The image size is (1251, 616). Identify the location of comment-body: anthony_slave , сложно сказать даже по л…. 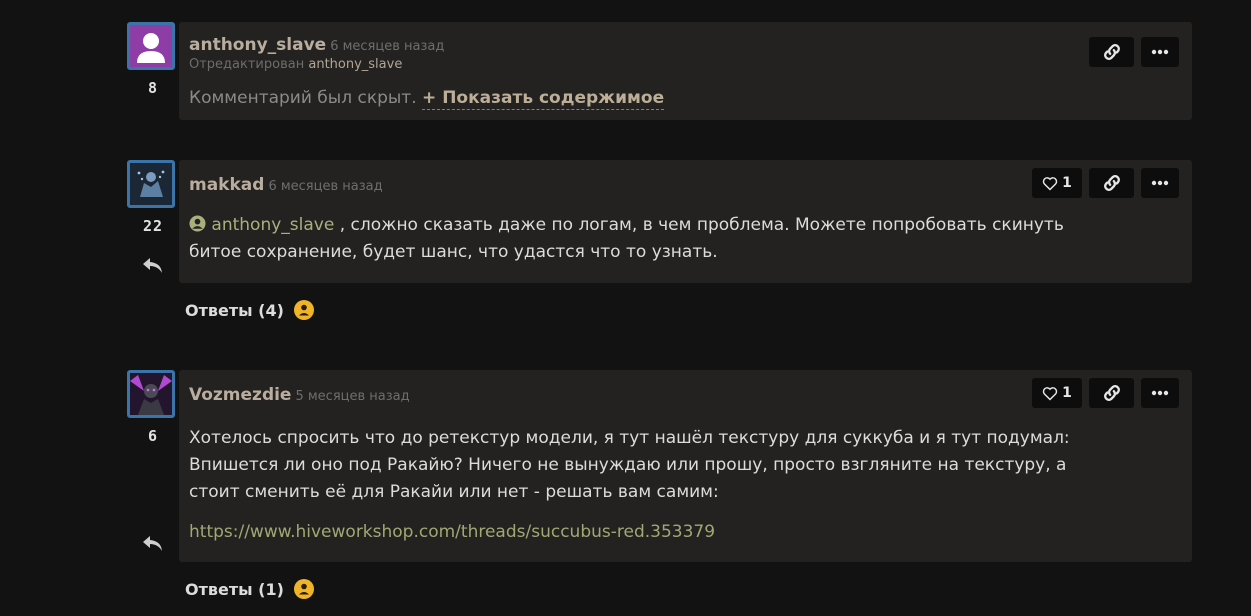
(670, 239).